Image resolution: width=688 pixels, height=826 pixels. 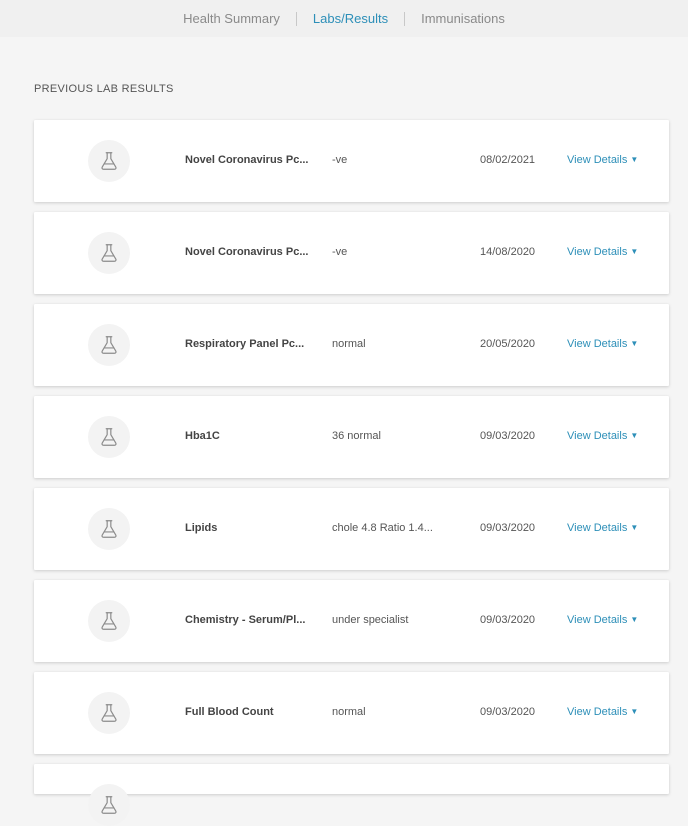 I want to click on test-date: 20/05/2020, so click(x=508, y=344).